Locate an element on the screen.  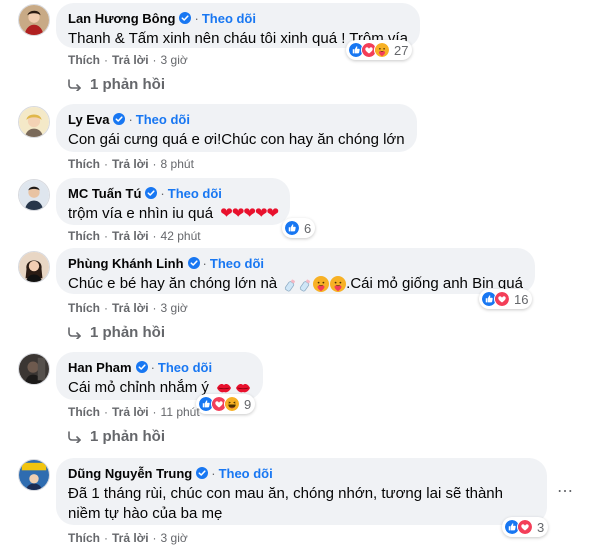
author-name: Ly Eva is located at coordinates (88, 119).